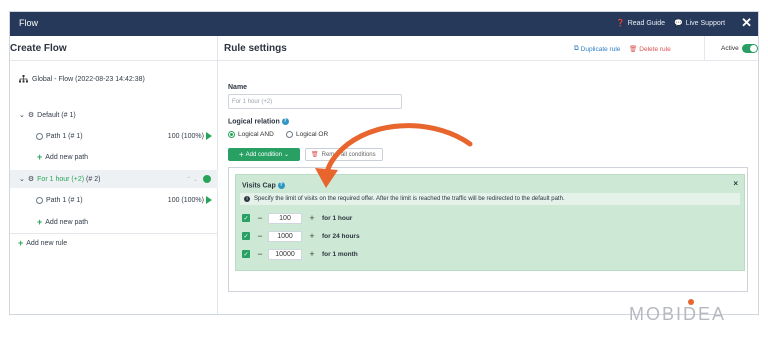 Image resolution: width=768 pixels, height=351 pixels. I want to click on delete-rule-button: 🗑 Delete rule, so click(650, 49).